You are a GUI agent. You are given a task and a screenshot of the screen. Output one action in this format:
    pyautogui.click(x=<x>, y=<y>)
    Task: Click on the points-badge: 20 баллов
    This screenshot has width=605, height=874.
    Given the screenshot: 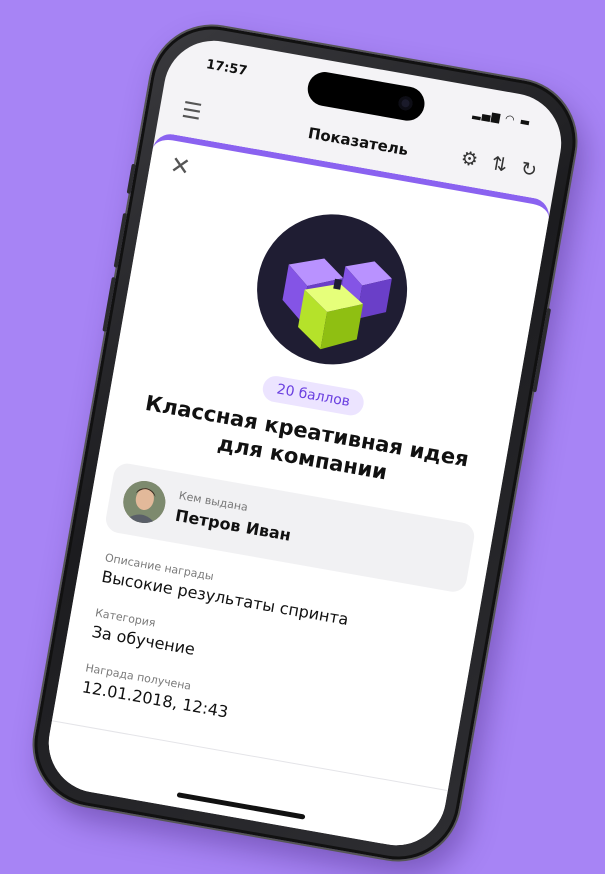 What is the action you would take?
    pyautogui.click(x=313, y=396)
    